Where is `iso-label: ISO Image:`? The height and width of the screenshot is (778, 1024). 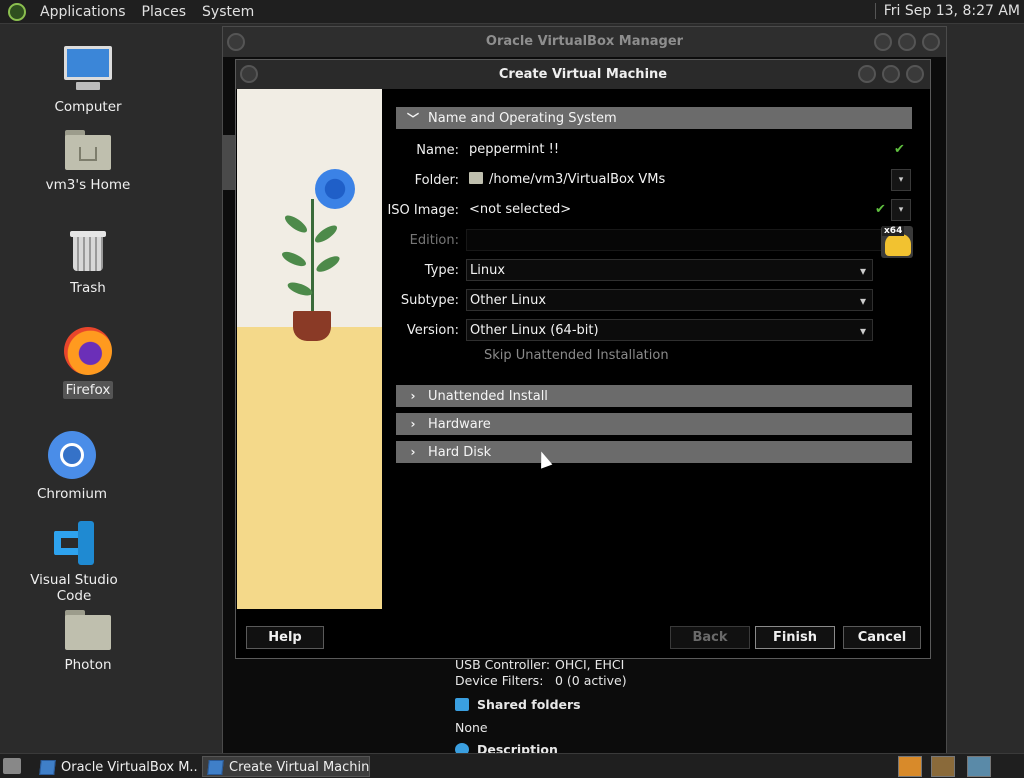
iso-label: ISO Image: is located at coordinates (423, 210).